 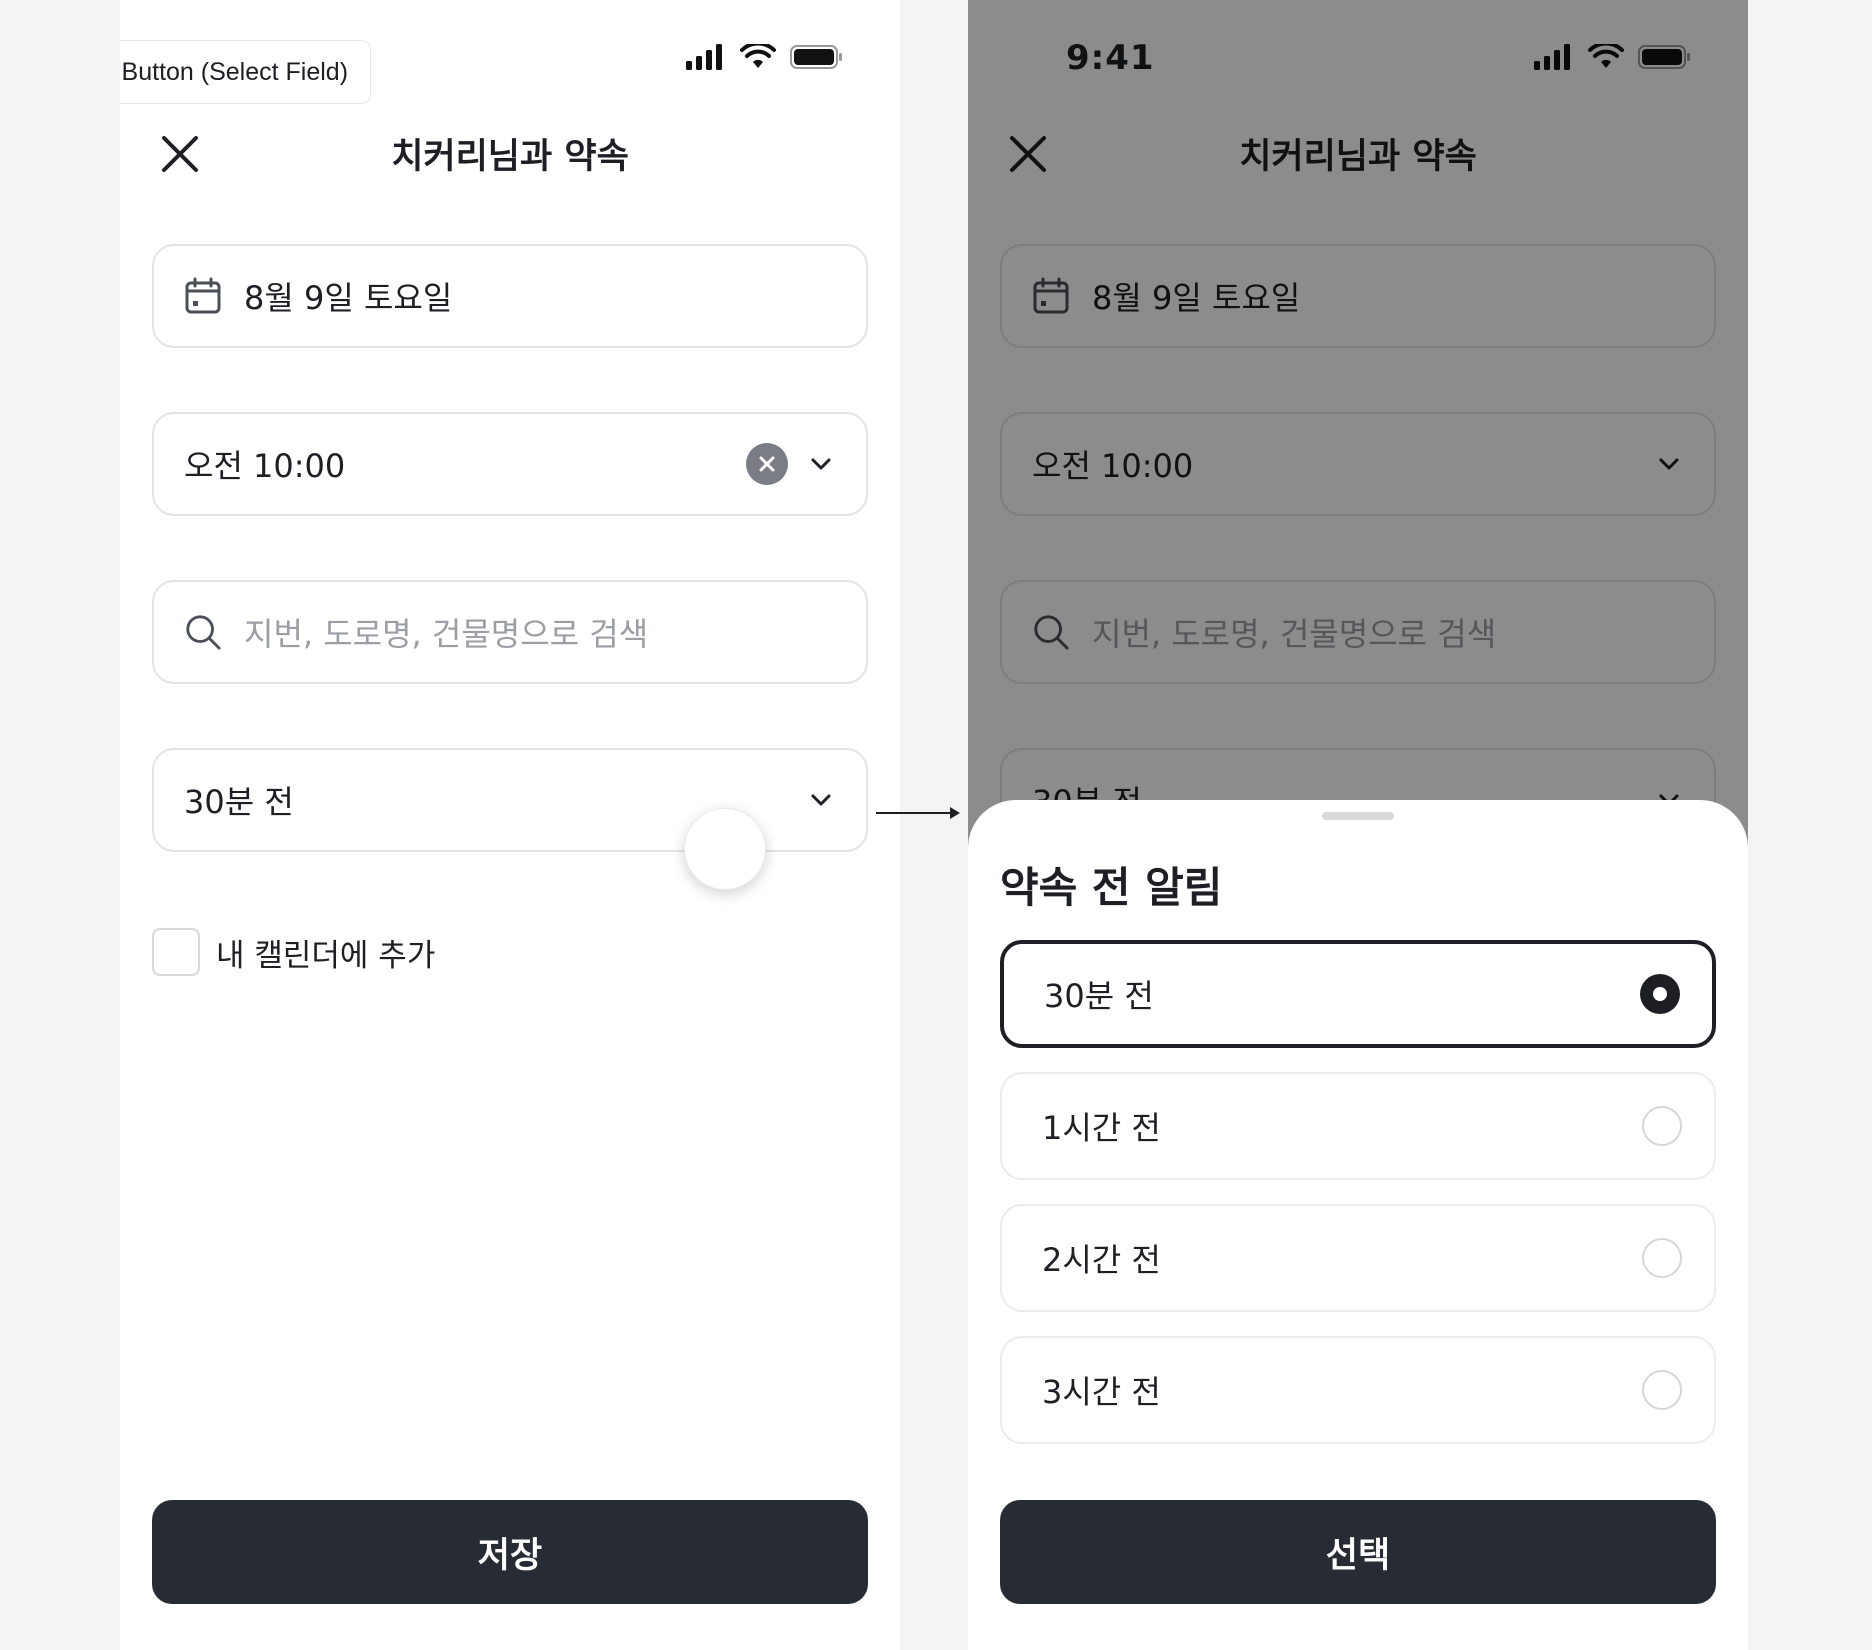 I want to click on option-3-hour: 3시간 전, so click(x=1358, y=1390).